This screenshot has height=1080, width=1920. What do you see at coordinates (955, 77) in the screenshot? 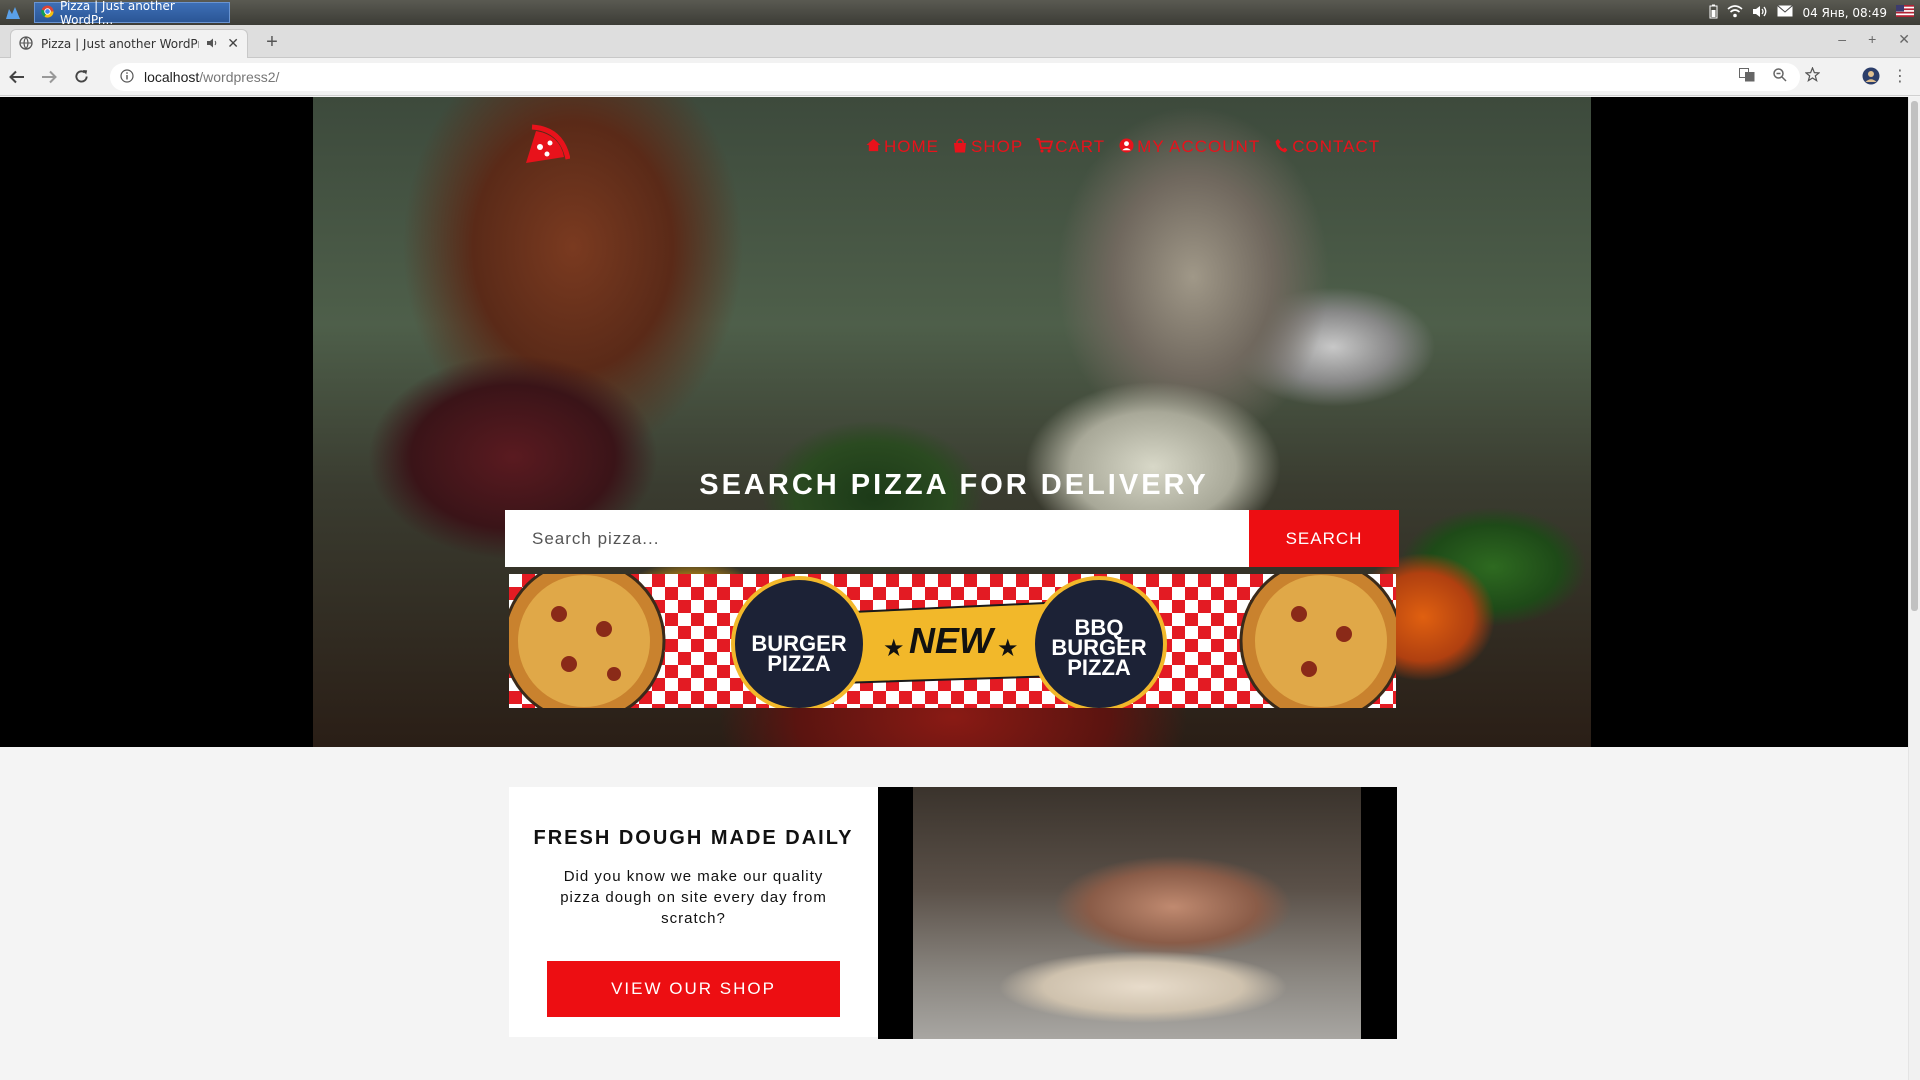
I see `address-bar: localhost/wordpress2/` at bounding box center [955, 77].